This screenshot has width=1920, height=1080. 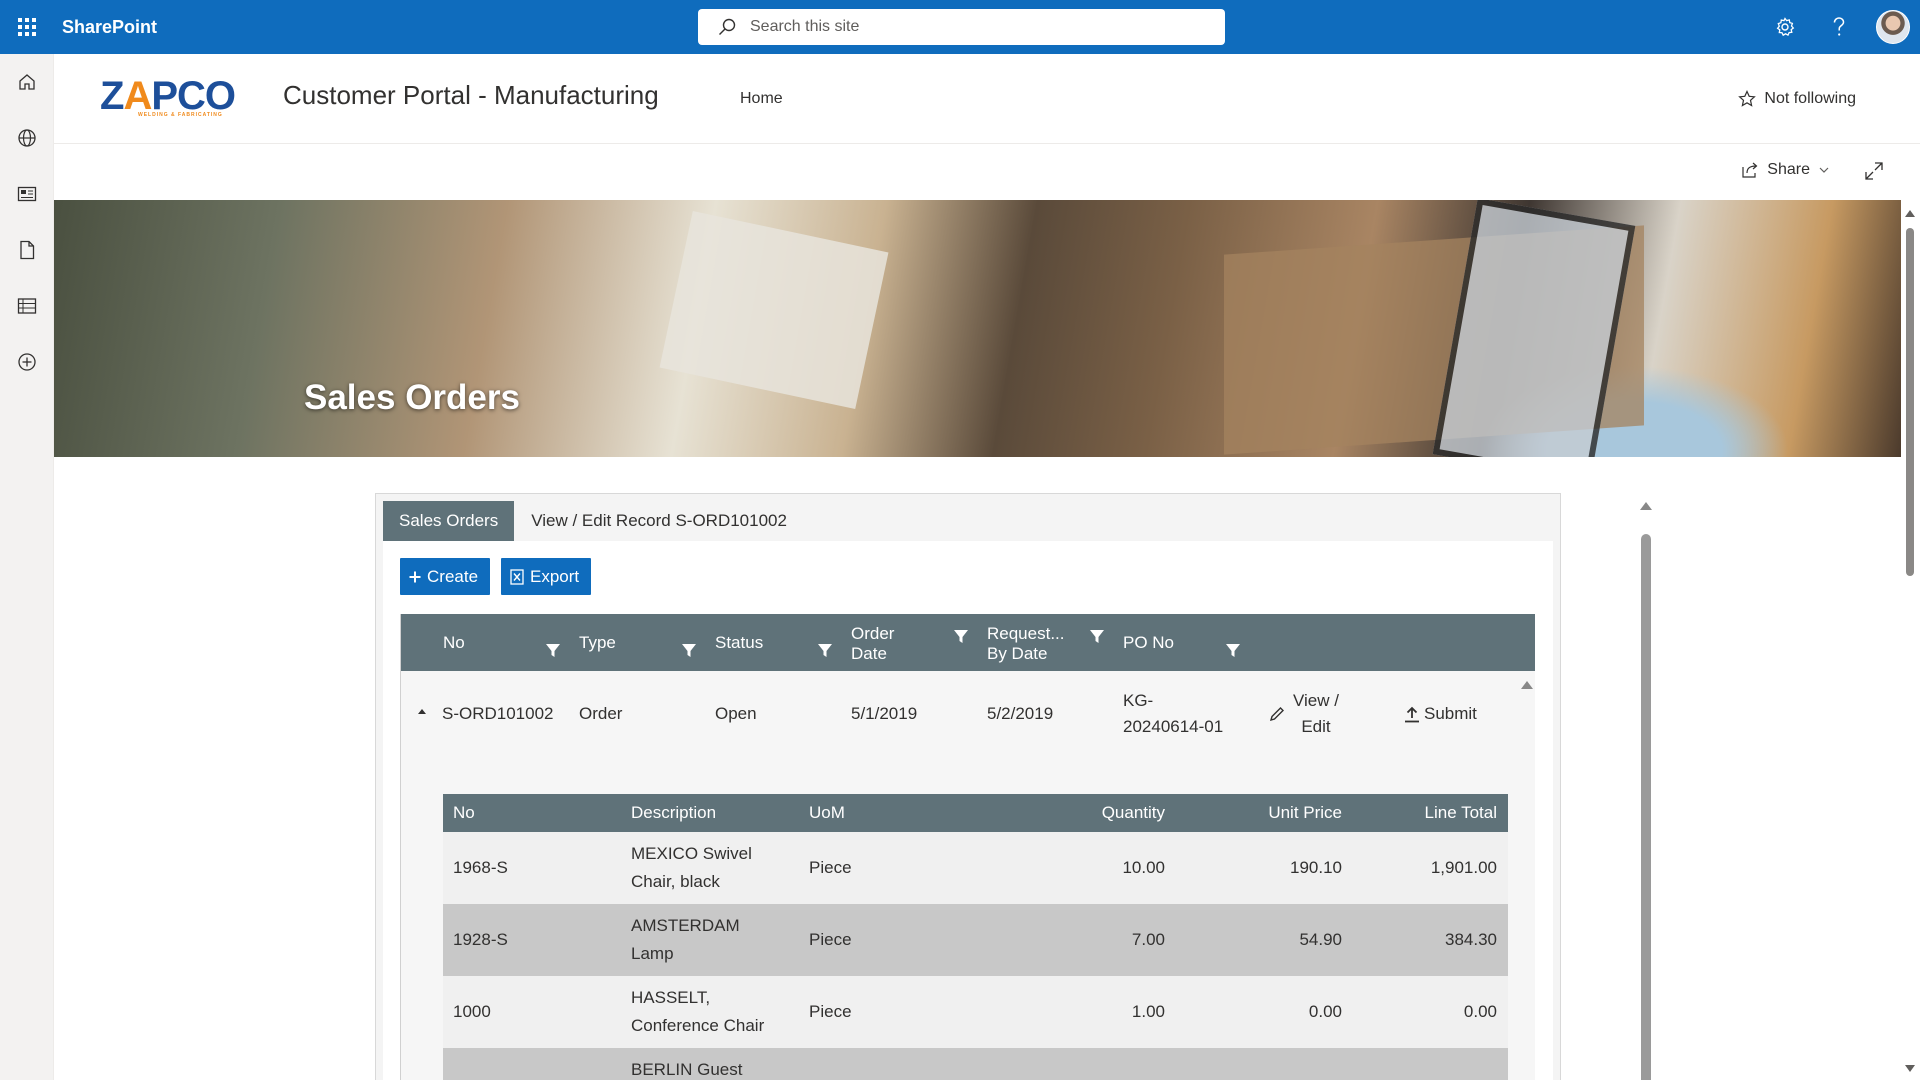 I want to click on avatar, so click(x=1893, y=27).